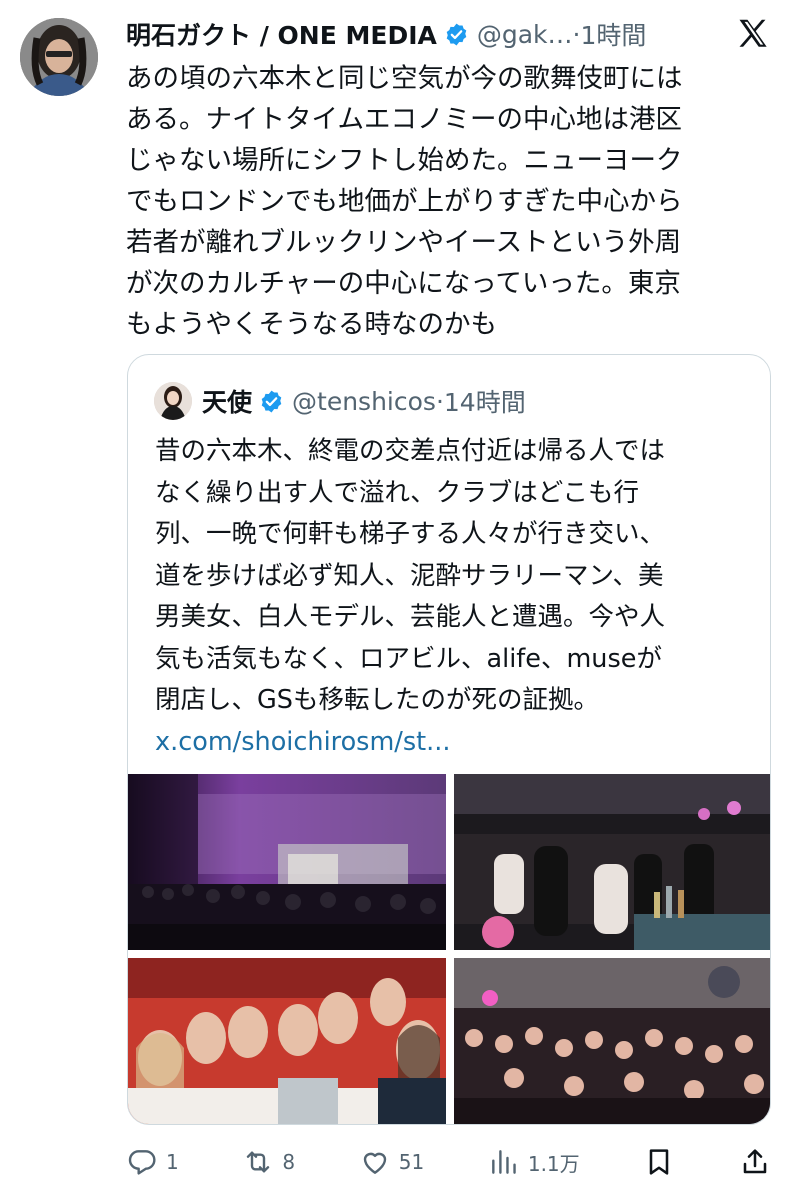  What do you see at coordinates (397, 492) in the screenshot?
I see `quoted-text-line: なく繰り出す人で溢れ、クラブはどこも行` at bounding box center [397, 492].